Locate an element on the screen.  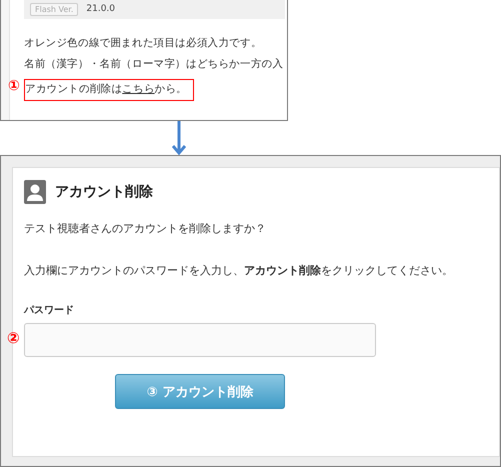
dialog-title: アカウント削除 is located at coordinates (104, 192).